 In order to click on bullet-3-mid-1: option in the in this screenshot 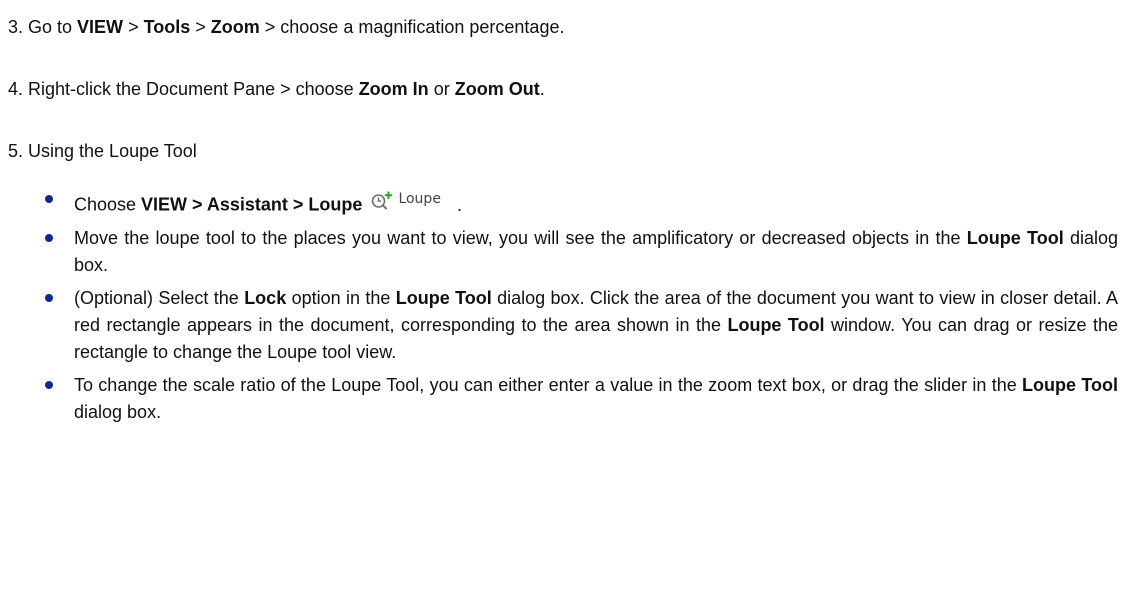, I will do `click(341, 297)`.